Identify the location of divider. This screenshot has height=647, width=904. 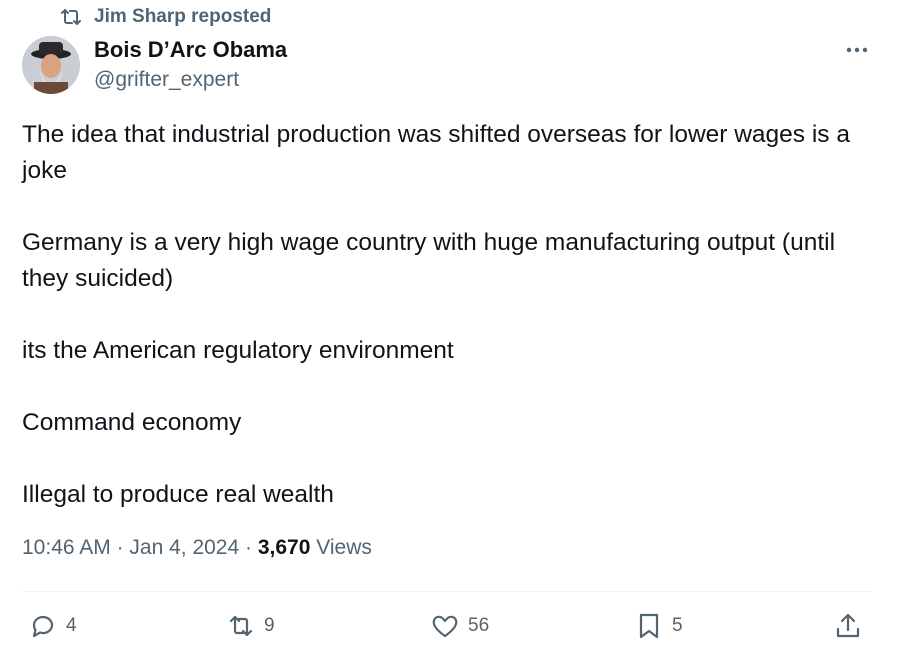
(447, 591).